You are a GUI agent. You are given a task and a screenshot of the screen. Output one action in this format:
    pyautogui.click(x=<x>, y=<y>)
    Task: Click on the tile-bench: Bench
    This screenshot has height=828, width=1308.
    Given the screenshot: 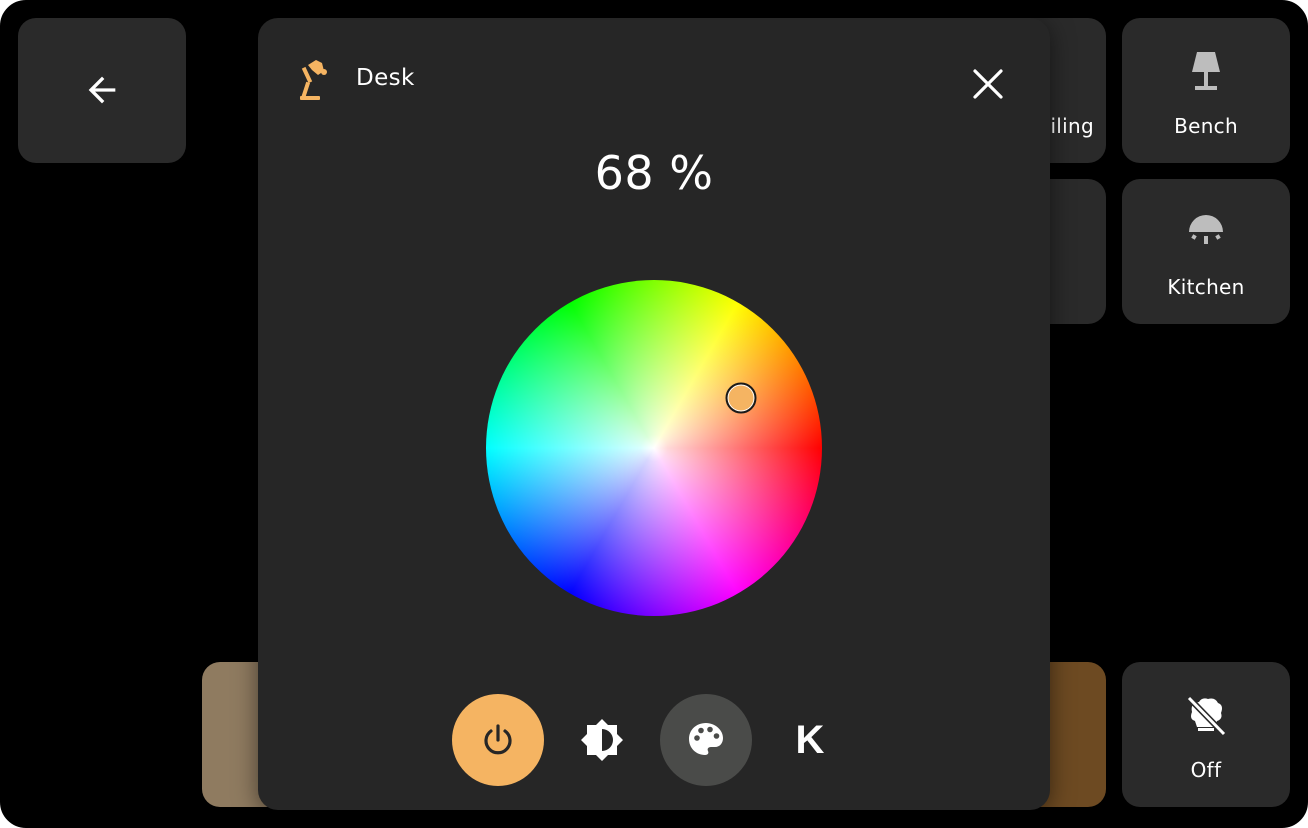 What is the action you would take?
    pyautogui.click(x=1206, y=90)
    